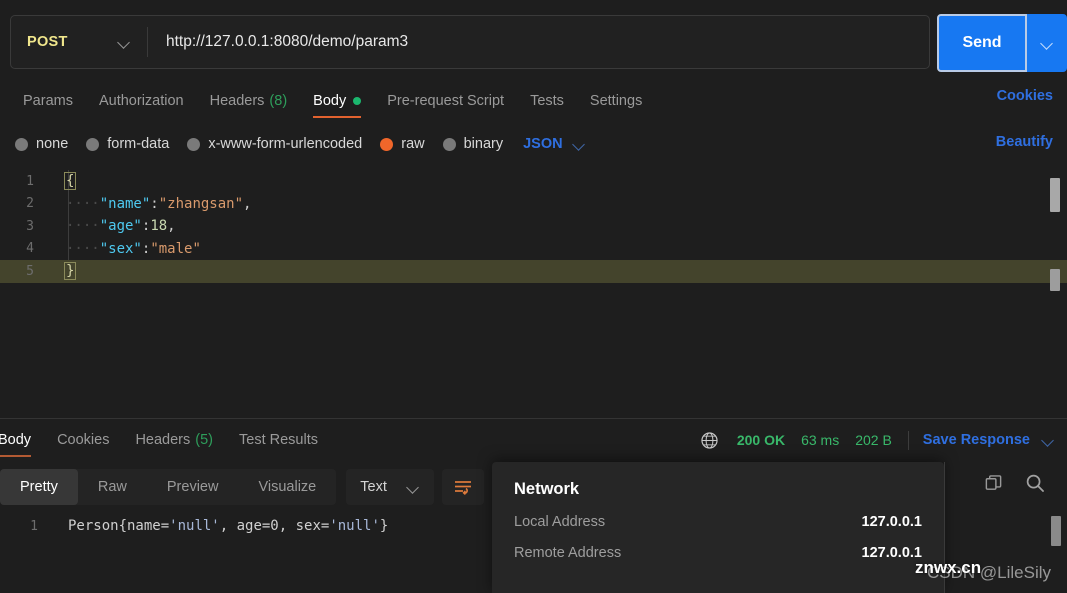  I want to click on cookies-link: Cookies, so click(1025, 96).